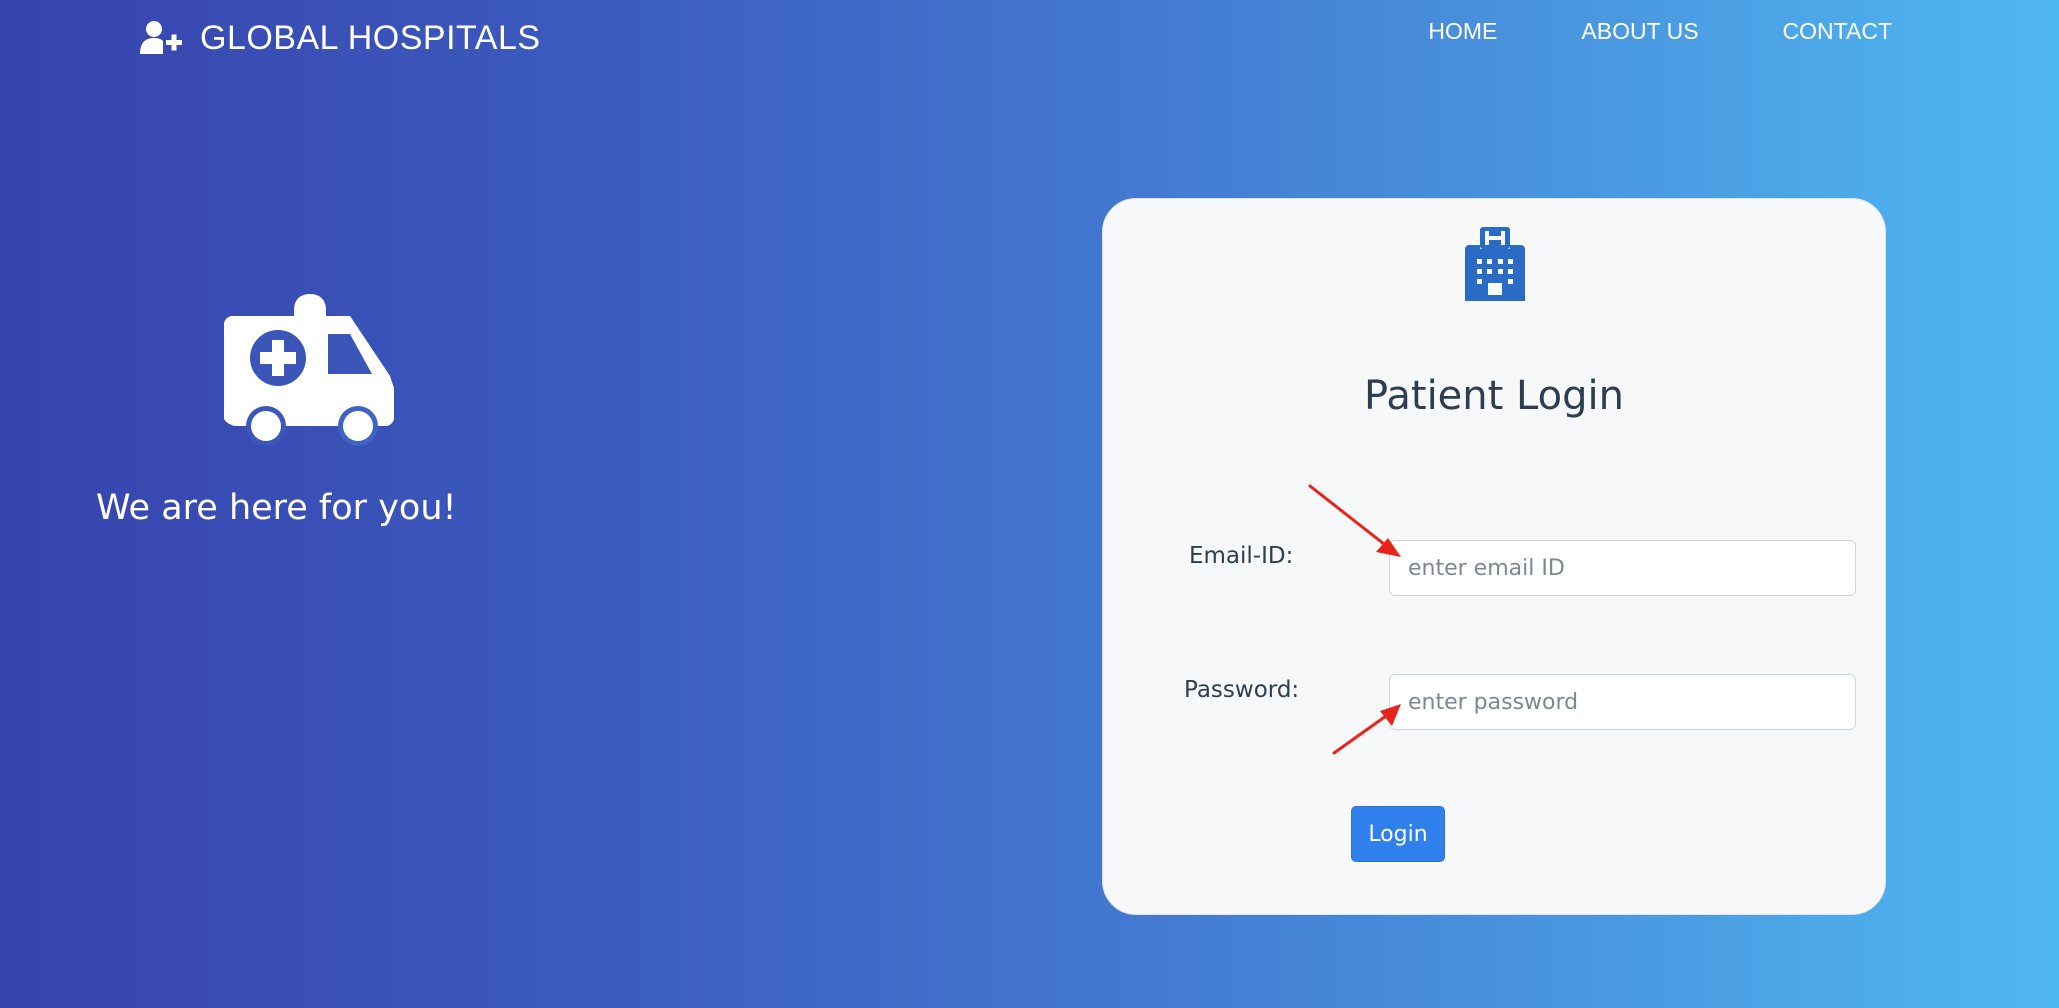 Image resolution: width=2059 pixels, height=1008 pixels. I want to click on password-field, so click(1622, 702).